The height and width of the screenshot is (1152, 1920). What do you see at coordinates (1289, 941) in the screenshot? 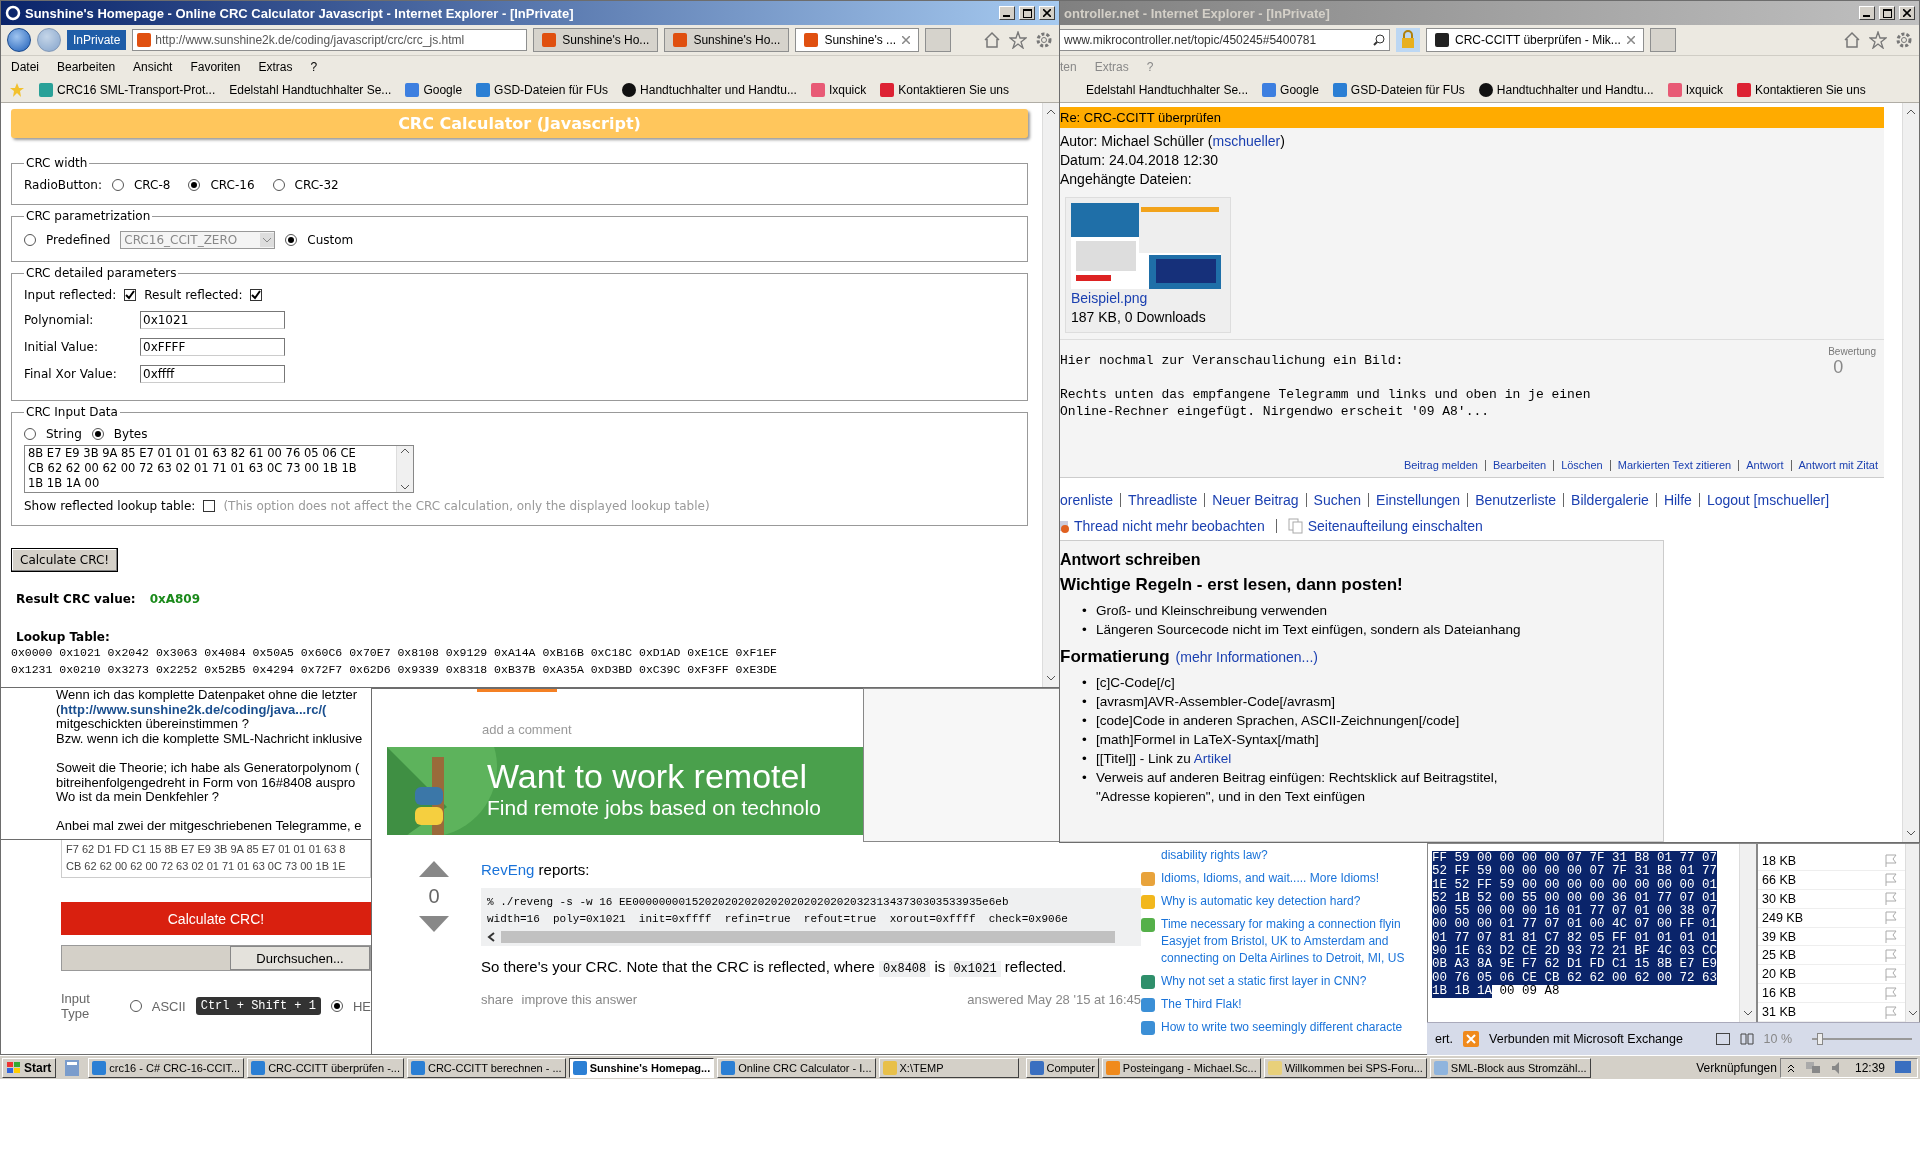
I see `question-link: Time necessary for making a connection flyin Easyjet from Bristol, UK to Amsterdam and connecting on Delta Airlines to Detroit, MI, US` at bounding box center [1289, 941].